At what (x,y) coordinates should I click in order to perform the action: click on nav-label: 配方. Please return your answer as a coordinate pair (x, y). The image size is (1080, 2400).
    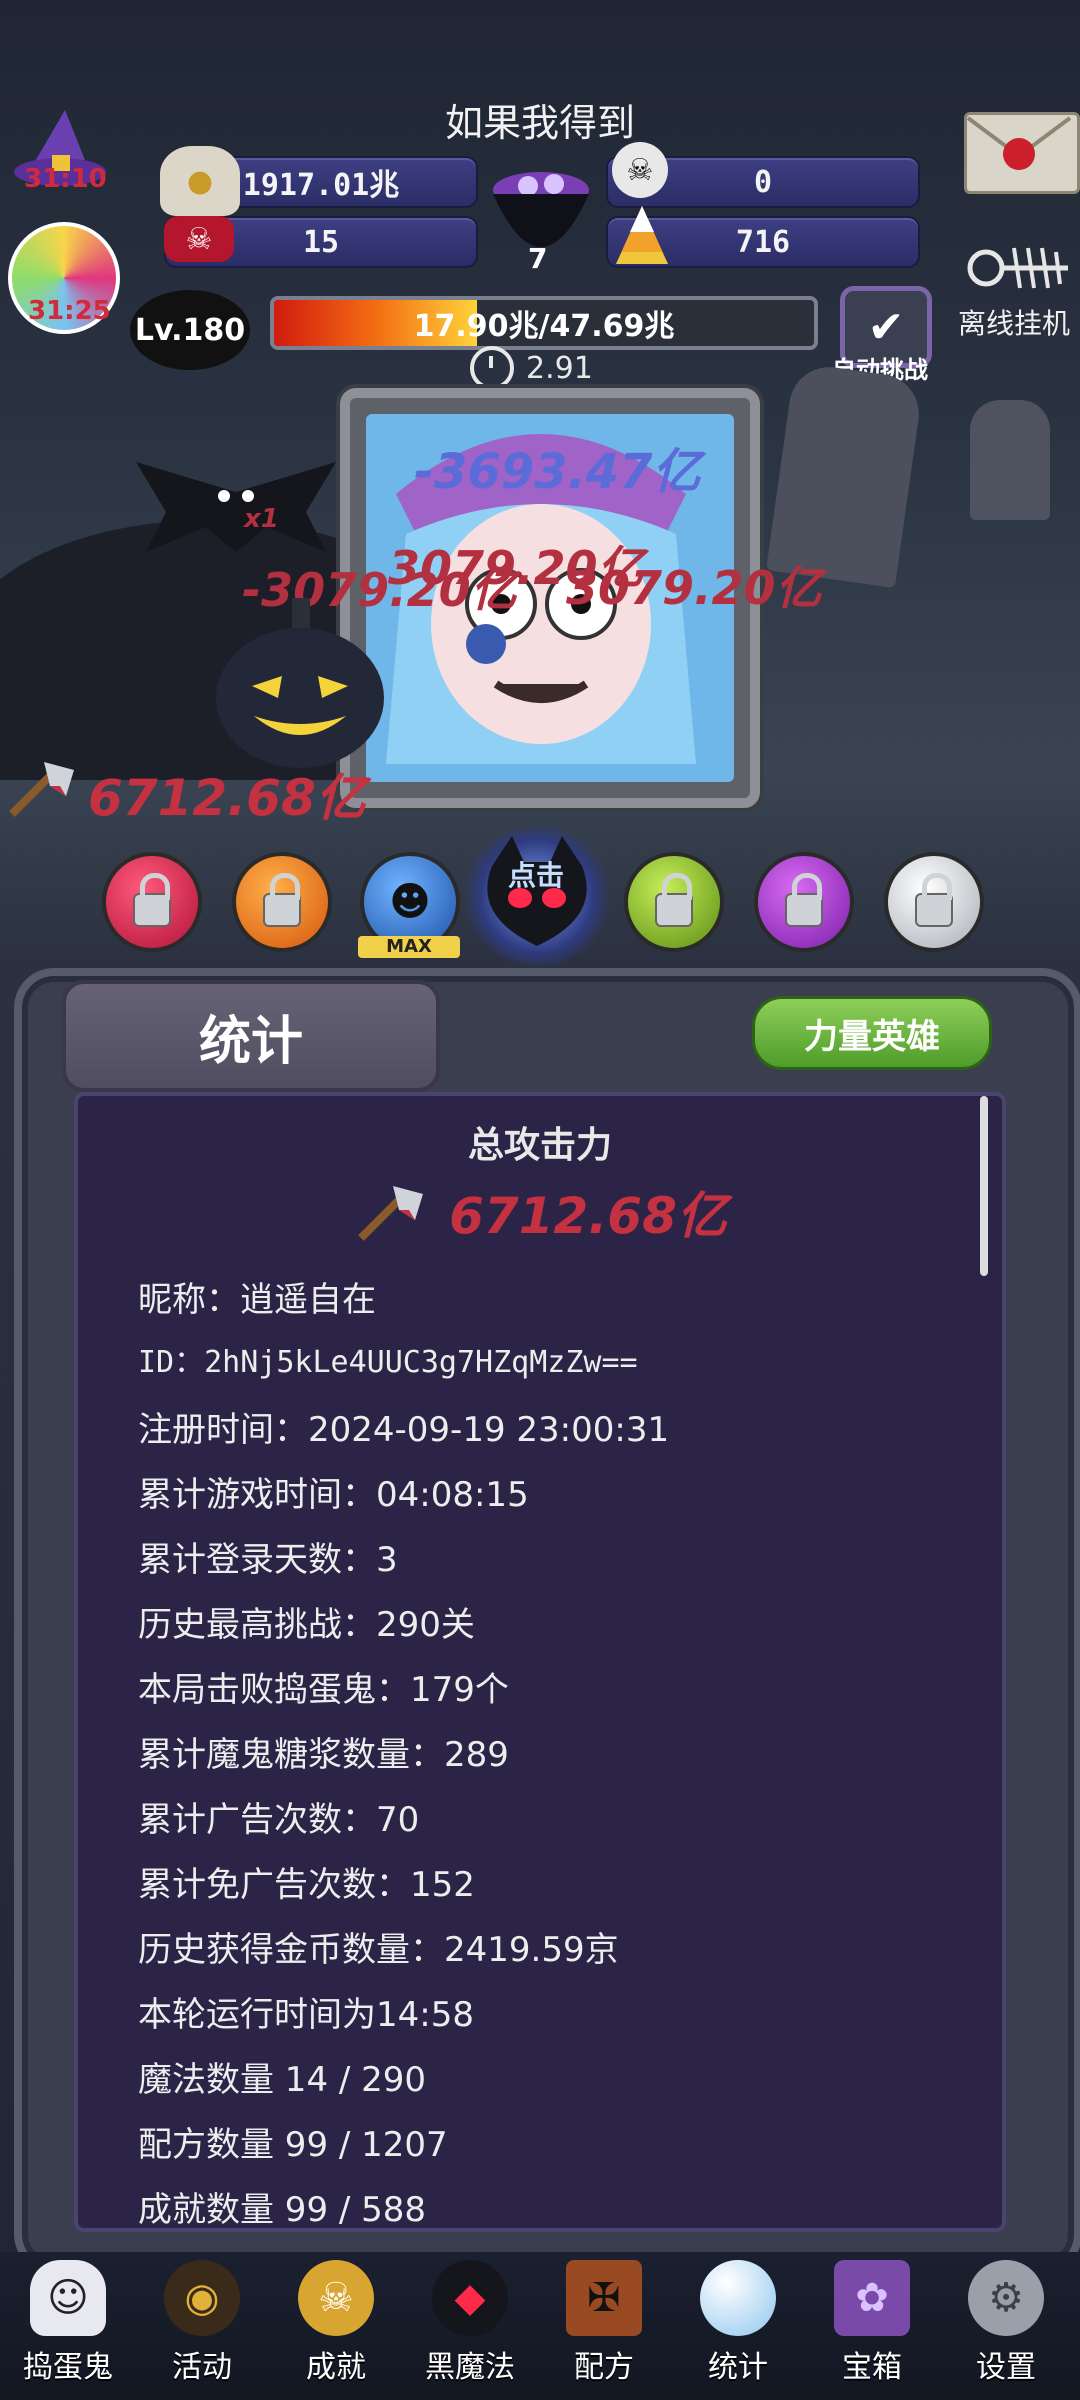
    Looking at the image, I should click on (604, 2367).